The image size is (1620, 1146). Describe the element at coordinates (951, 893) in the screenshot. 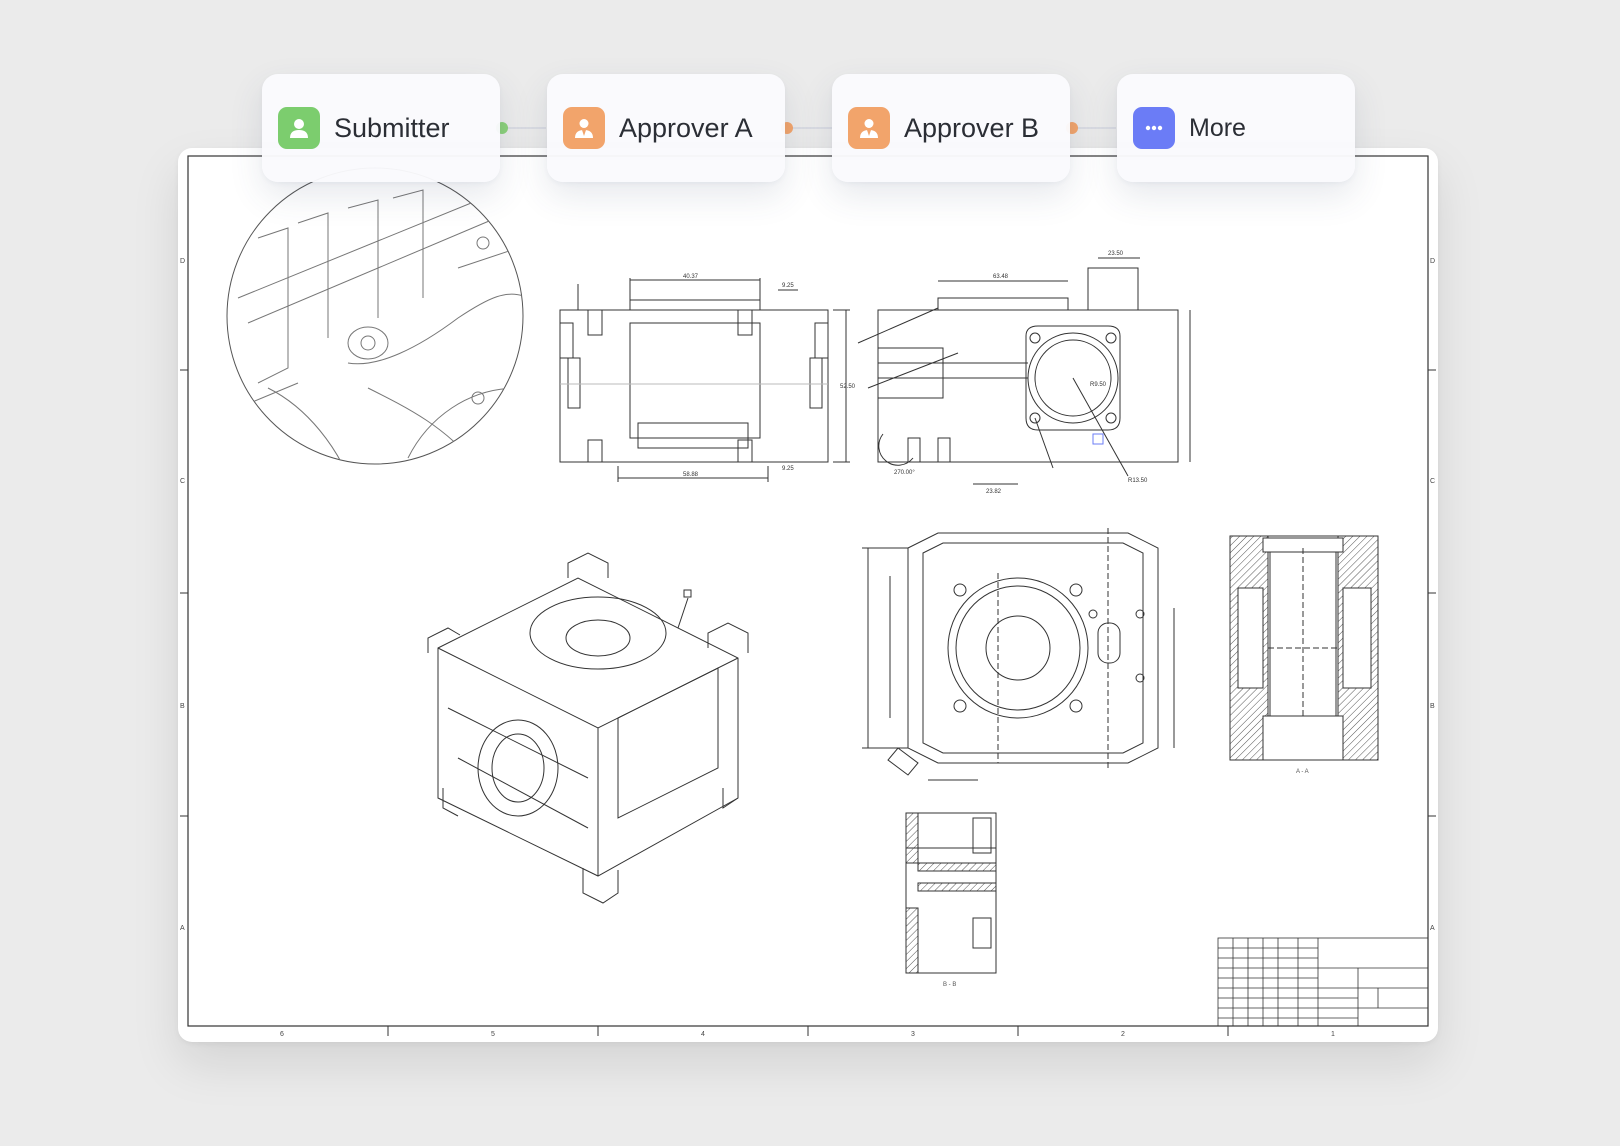

I see `section-view-b` at that location.